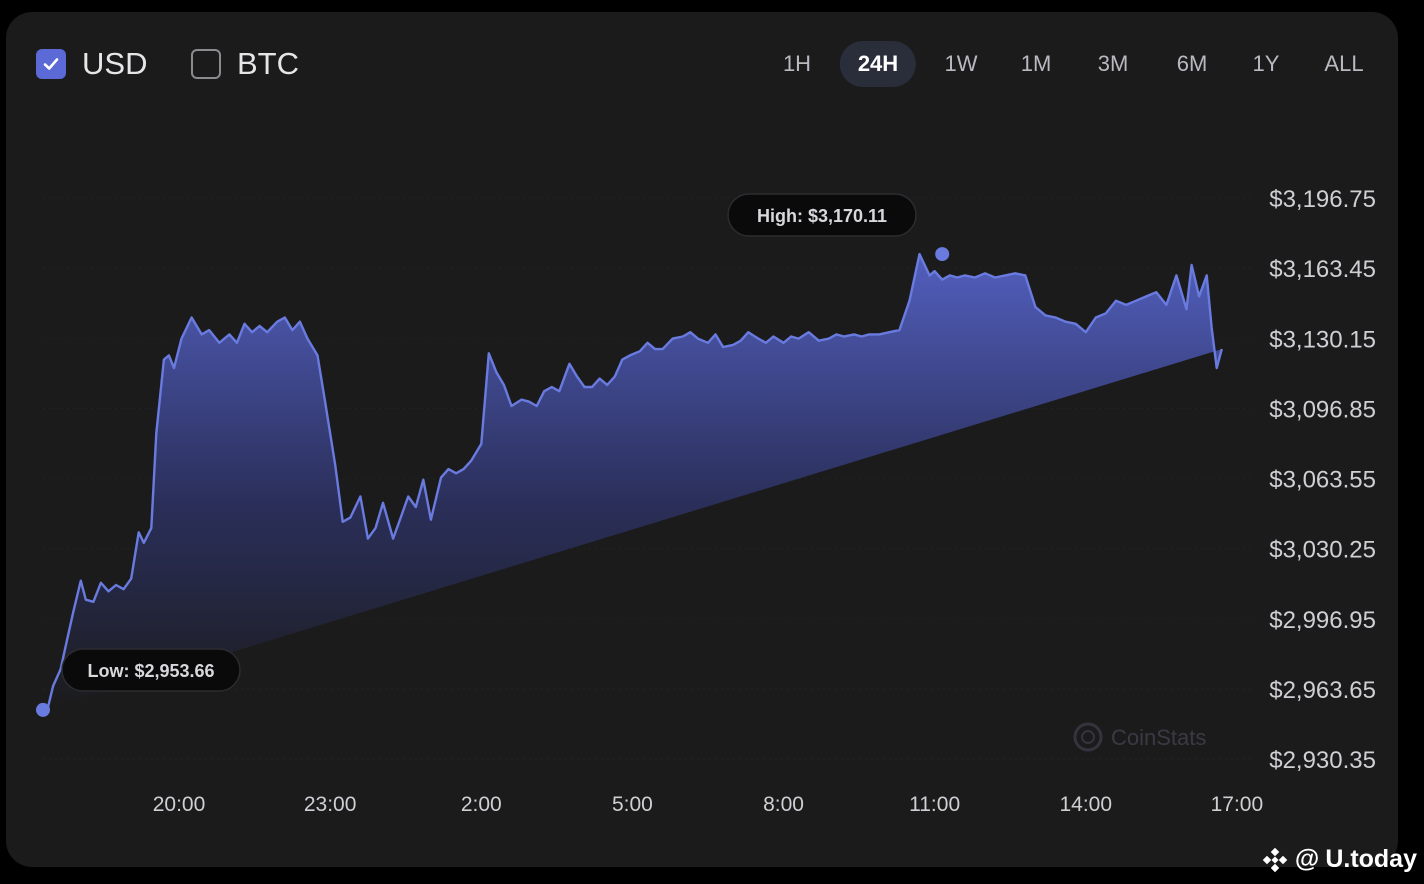 This screenshot has height=884, width=1424. Describe the element at coordinates (150, 671) in the screenshot. I see `low-label: Low: $2,953.66` at that location.